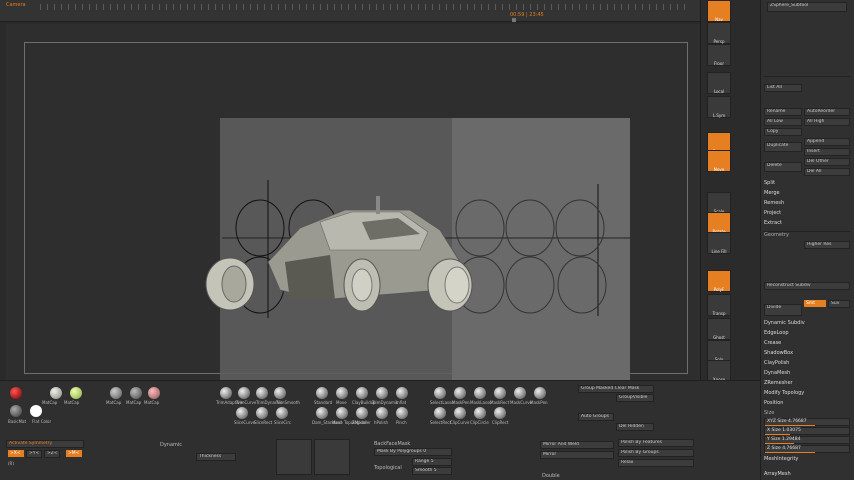 This screenshot has height=480, width=854. Describe the element at coordinates (827, 142) in the screenshot. I see `append-button: Append` at that location.